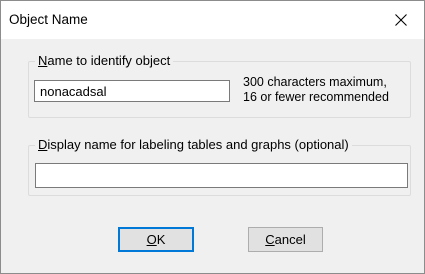 The image size is (425, 274). I want to click on cancel-button: Cancel, so click(285, 239).